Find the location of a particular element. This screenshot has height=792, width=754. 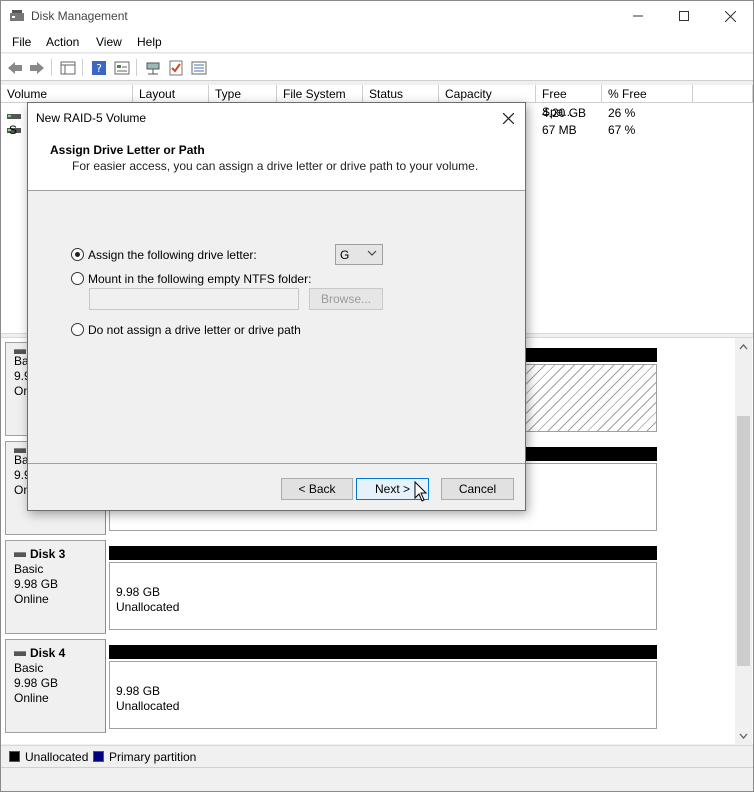

disk-info: Disk 4 Basic 9.98 GB Online is located at coordinates (55, 686).